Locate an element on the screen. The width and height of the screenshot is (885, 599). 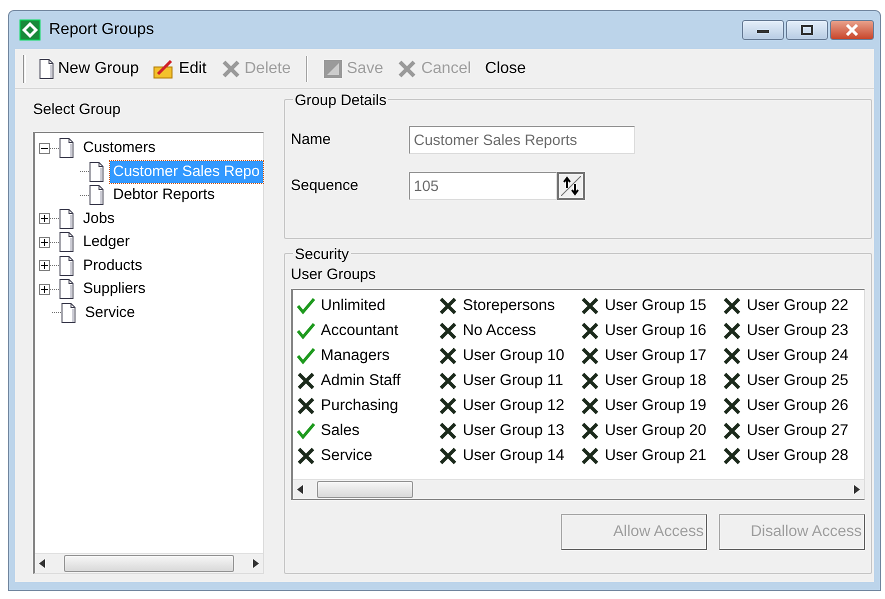
maximize-icon is located at coordinates (807, 30).